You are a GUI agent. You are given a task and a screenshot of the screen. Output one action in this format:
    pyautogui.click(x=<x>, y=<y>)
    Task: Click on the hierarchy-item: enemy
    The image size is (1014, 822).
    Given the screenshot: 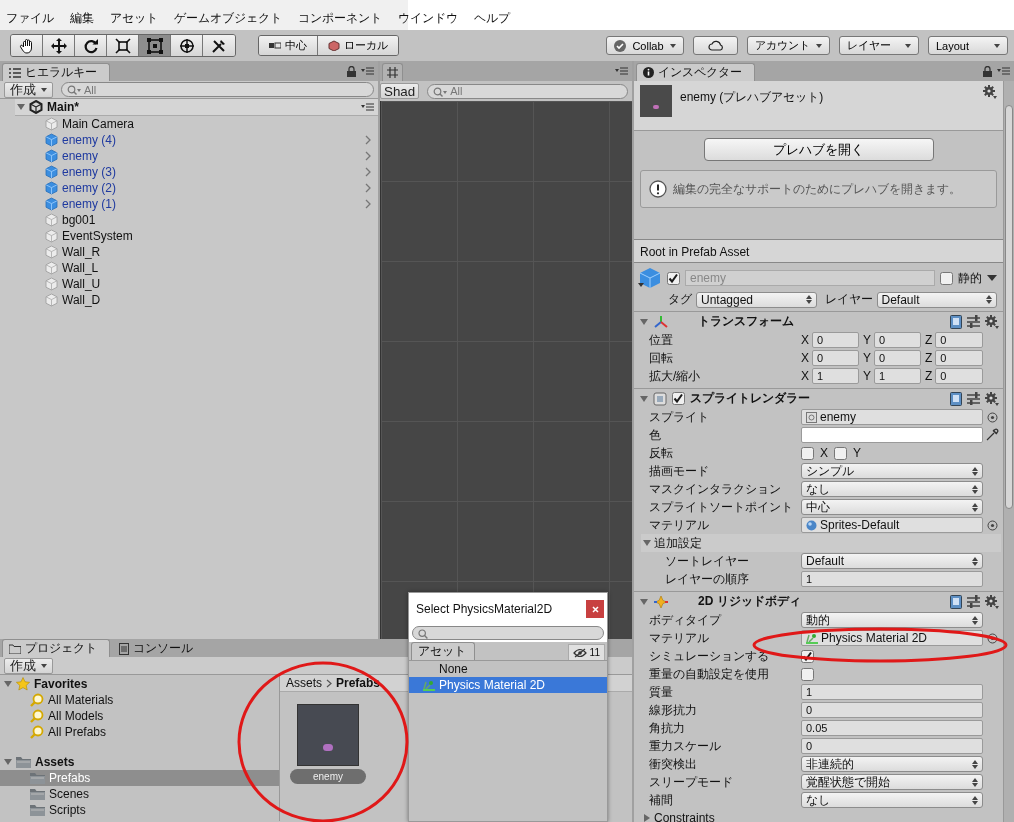 What is the action you would take?
    pyautogui.click(x=80, y=156)
    